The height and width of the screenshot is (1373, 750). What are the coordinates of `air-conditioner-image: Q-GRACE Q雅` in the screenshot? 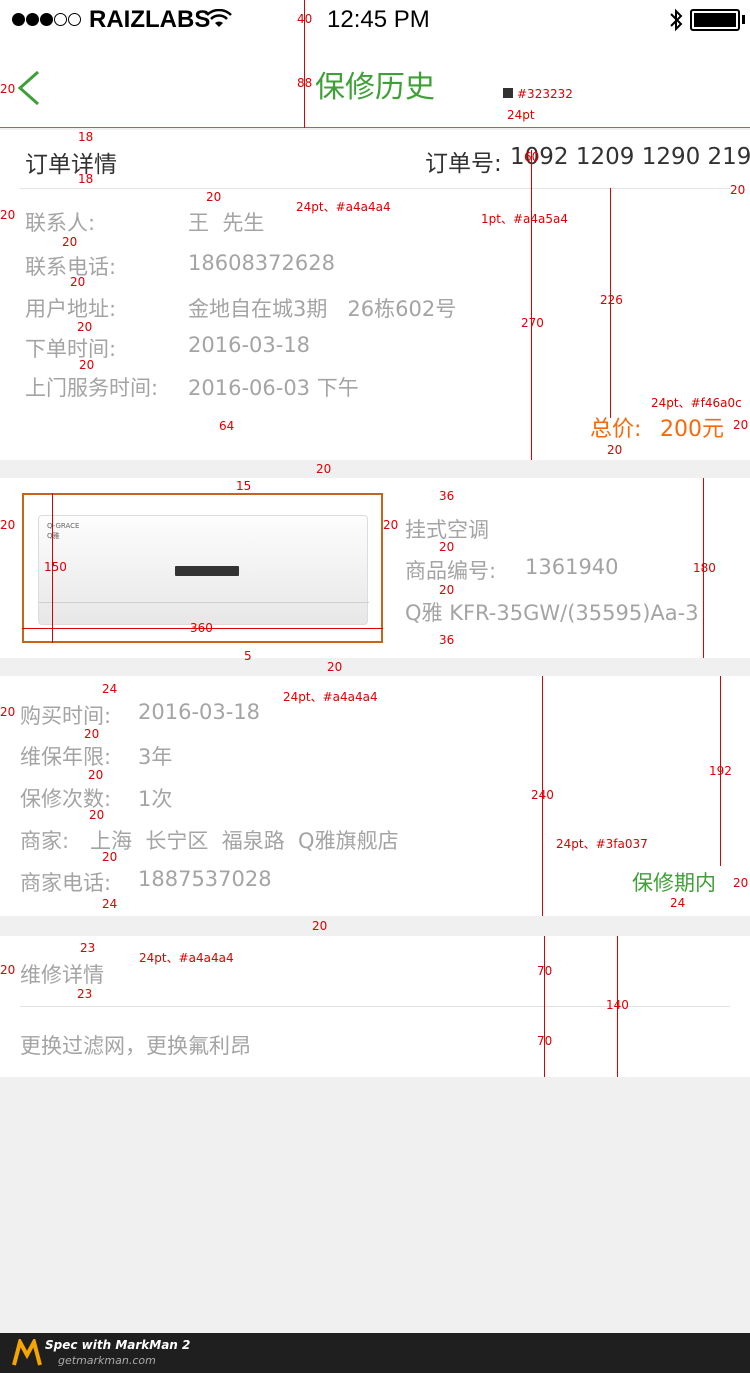 It's located at (203, 570).